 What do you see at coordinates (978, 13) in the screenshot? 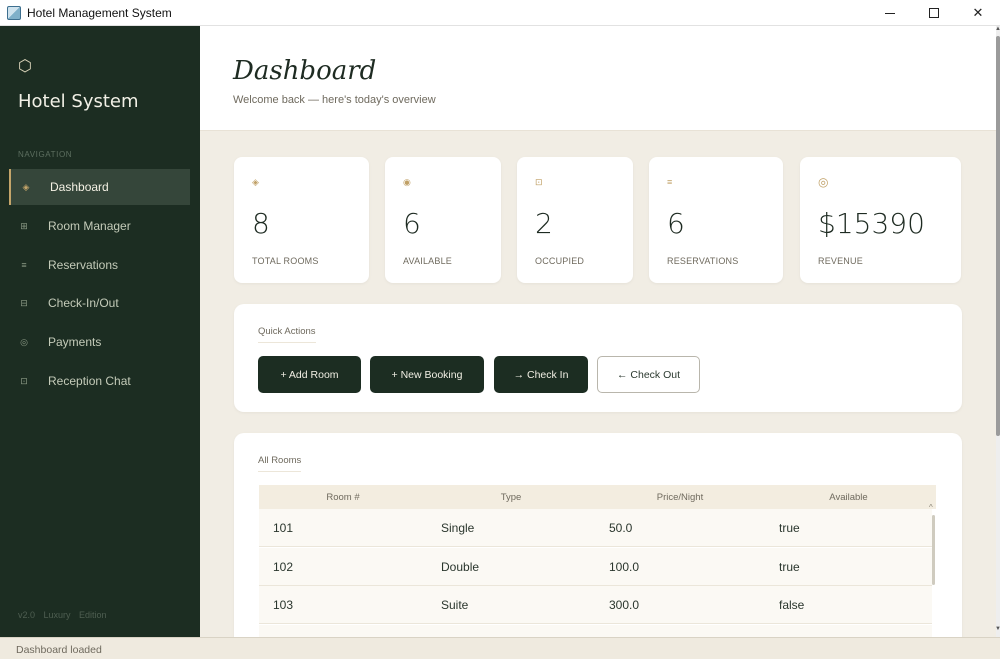
I see `close-icon: ✕` at bounding box center [978, 13].